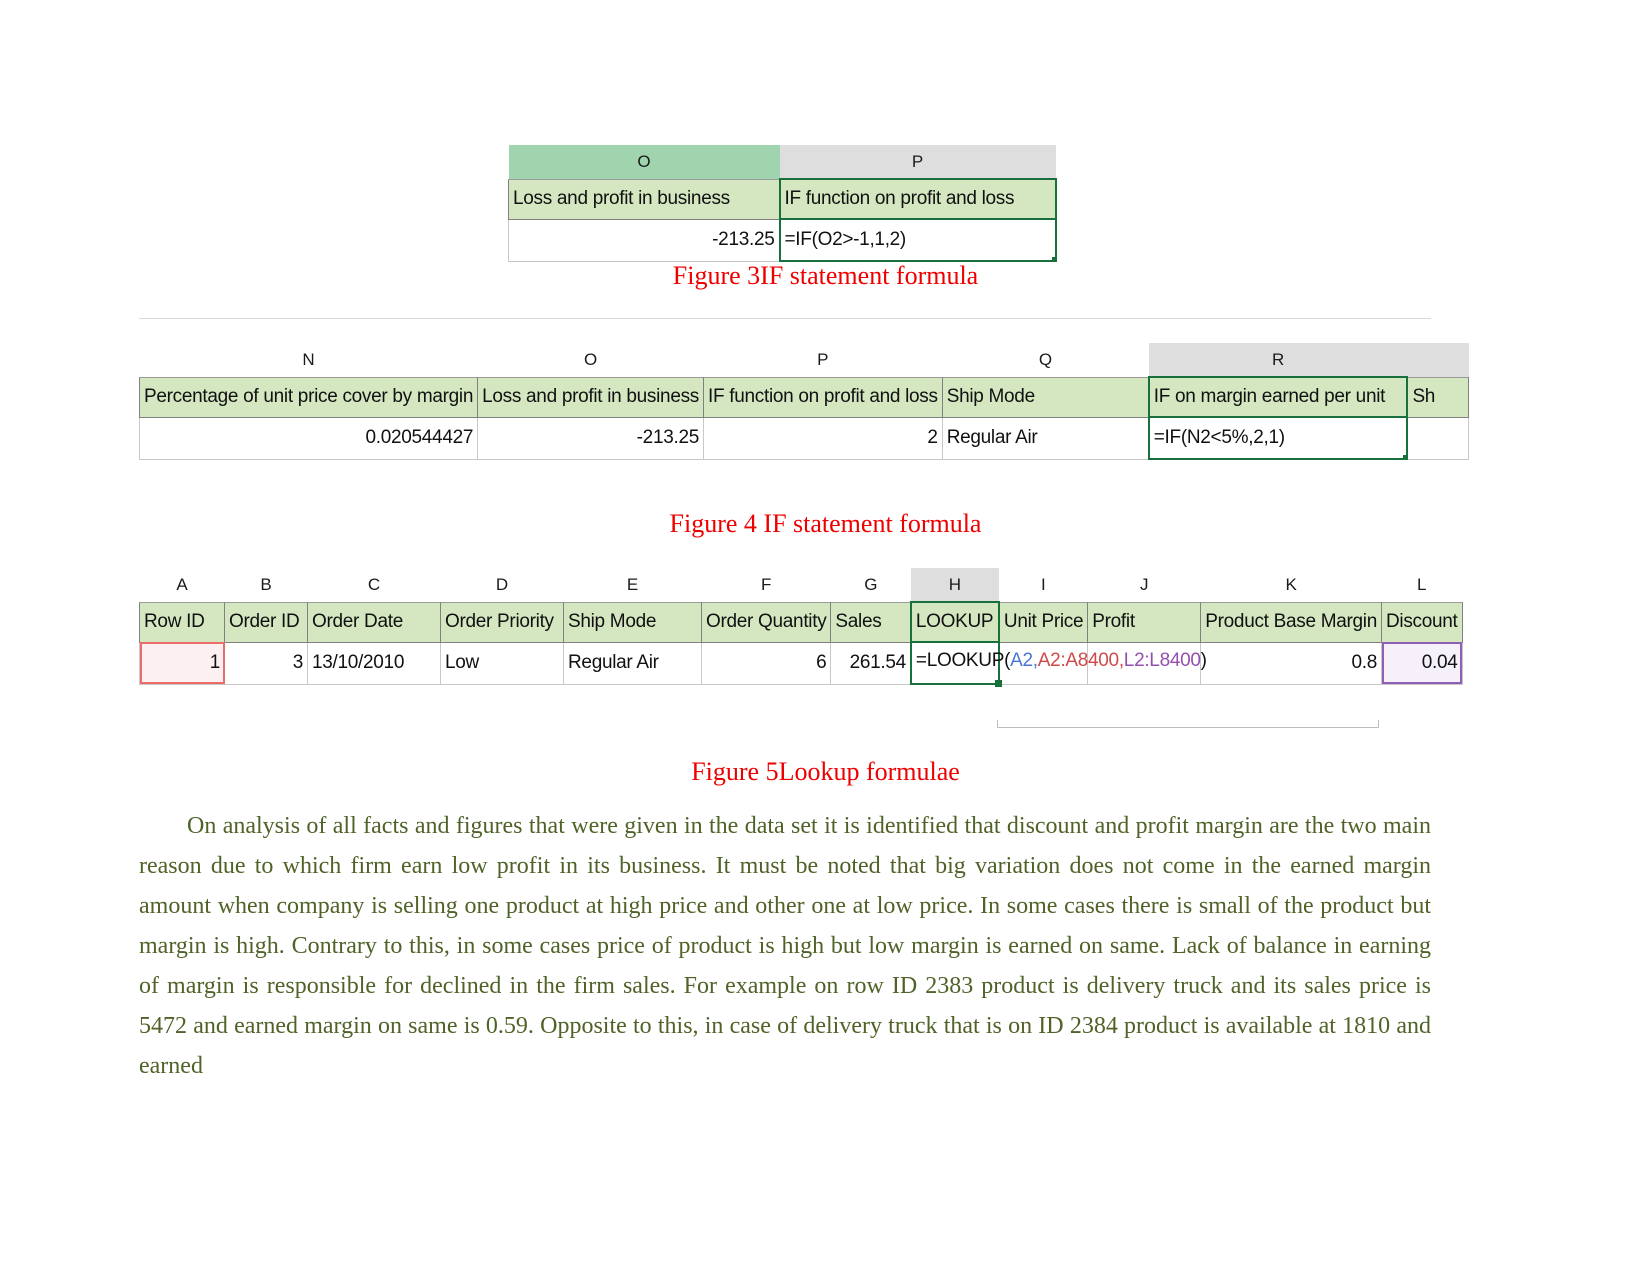 The image size is (1651, 1275). What do you see at coordinates (1278, 397) in the screenshot?
I see `figure4-header-if-on-margin: IF on margin earned per unit` at bounding box center [1278, 397].